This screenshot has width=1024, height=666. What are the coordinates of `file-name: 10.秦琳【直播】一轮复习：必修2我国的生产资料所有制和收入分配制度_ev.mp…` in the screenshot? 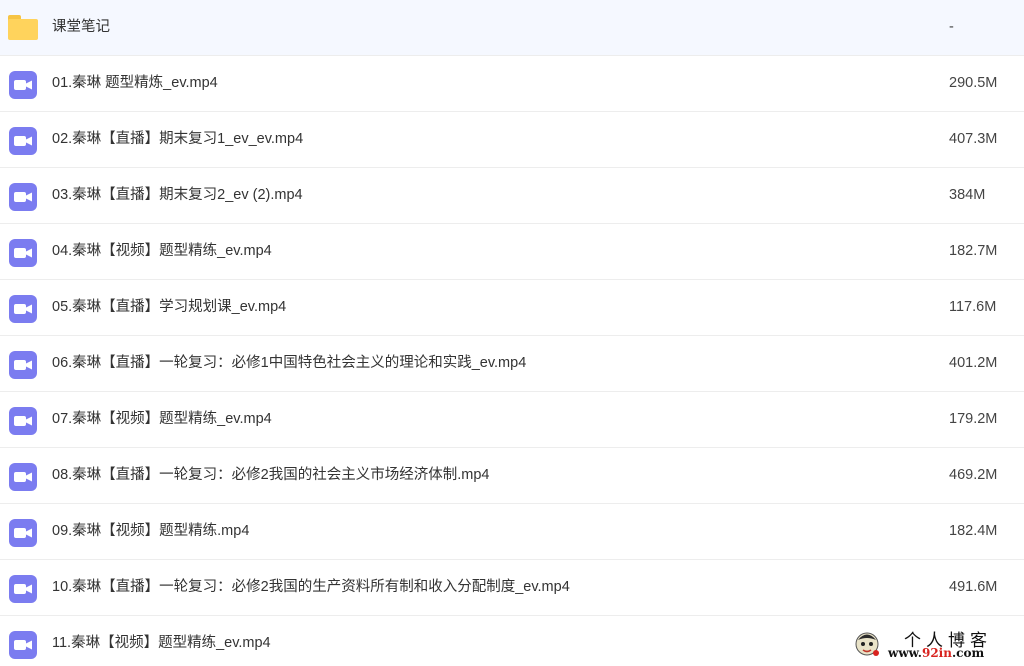 It's located at (311, 587).